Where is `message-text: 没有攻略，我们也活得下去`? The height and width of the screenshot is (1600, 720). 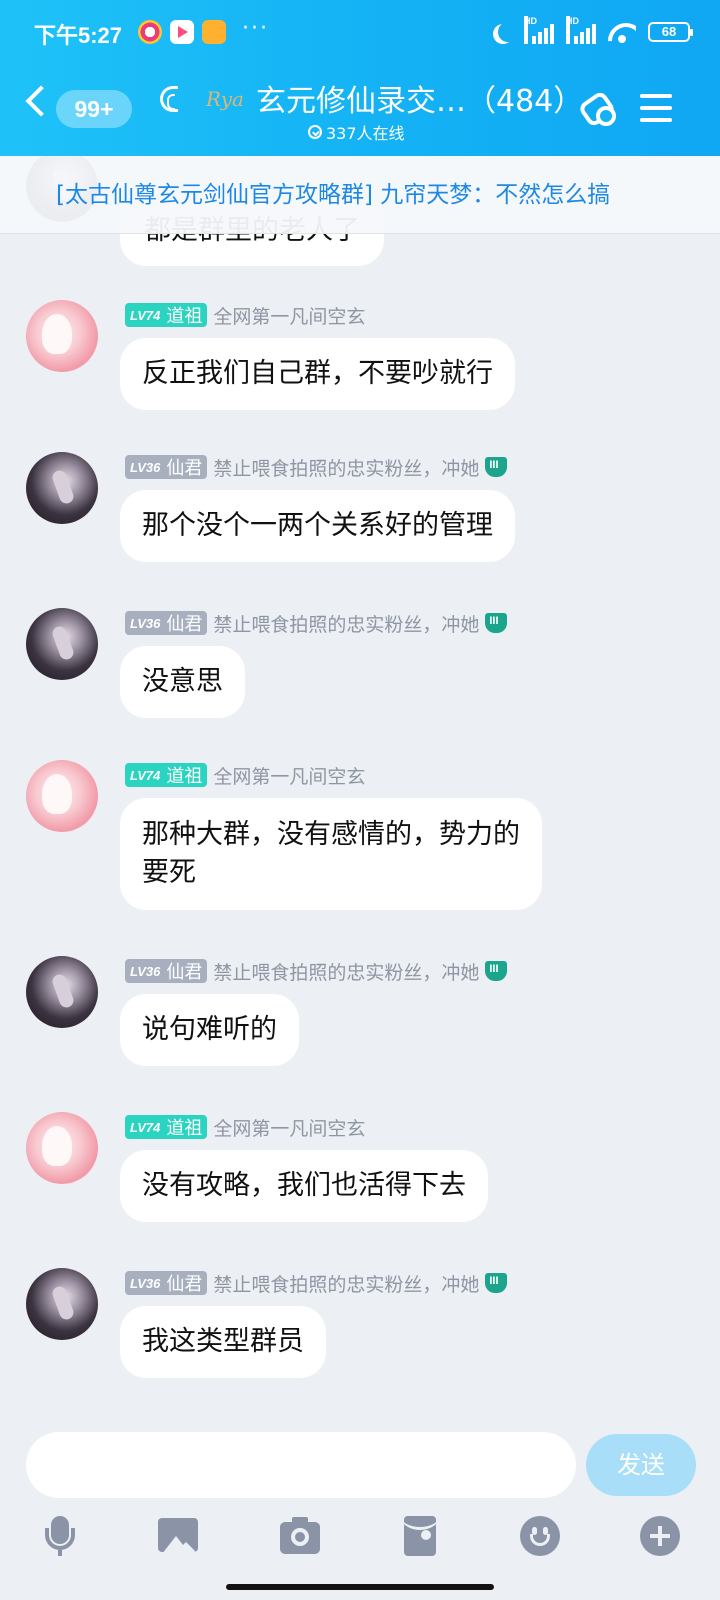 message-text: 没有攻略，我们也活得下去 is located at coordinates (304, 1185).